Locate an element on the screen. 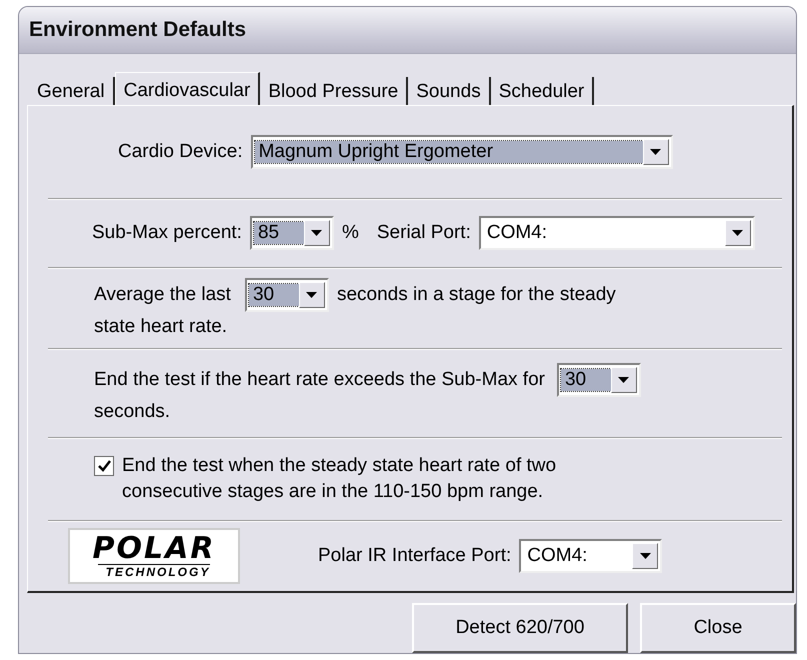 This screenshot has height=660, width=807. polar-port-dropdown: COM4: is located at coordinates (590, 556).